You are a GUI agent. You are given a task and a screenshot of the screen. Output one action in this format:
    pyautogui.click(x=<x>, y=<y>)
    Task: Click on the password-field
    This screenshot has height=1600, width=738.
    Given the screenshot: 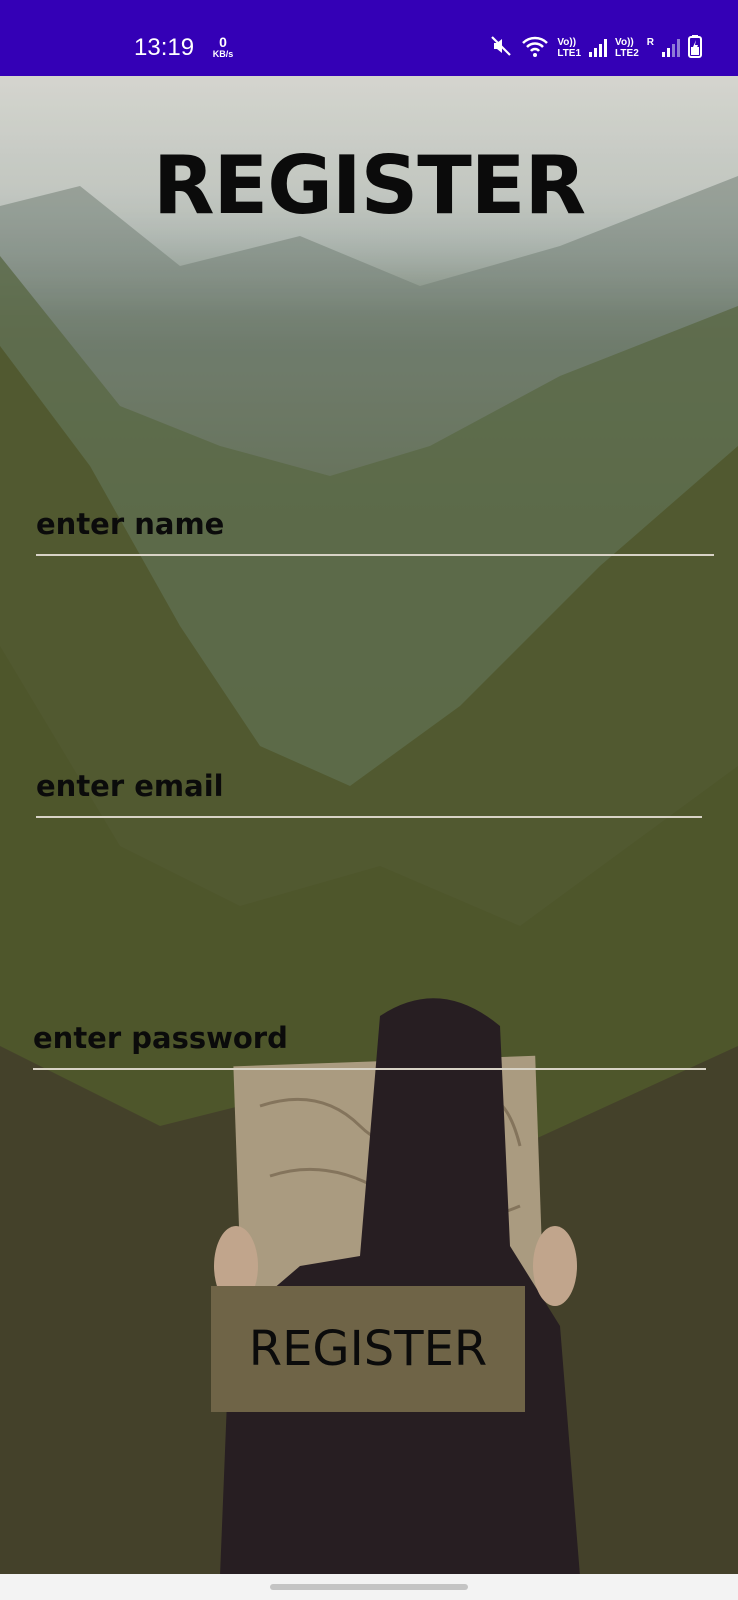 What is the action you would take?
    pyautogui.click(x=369, y=1039)
    